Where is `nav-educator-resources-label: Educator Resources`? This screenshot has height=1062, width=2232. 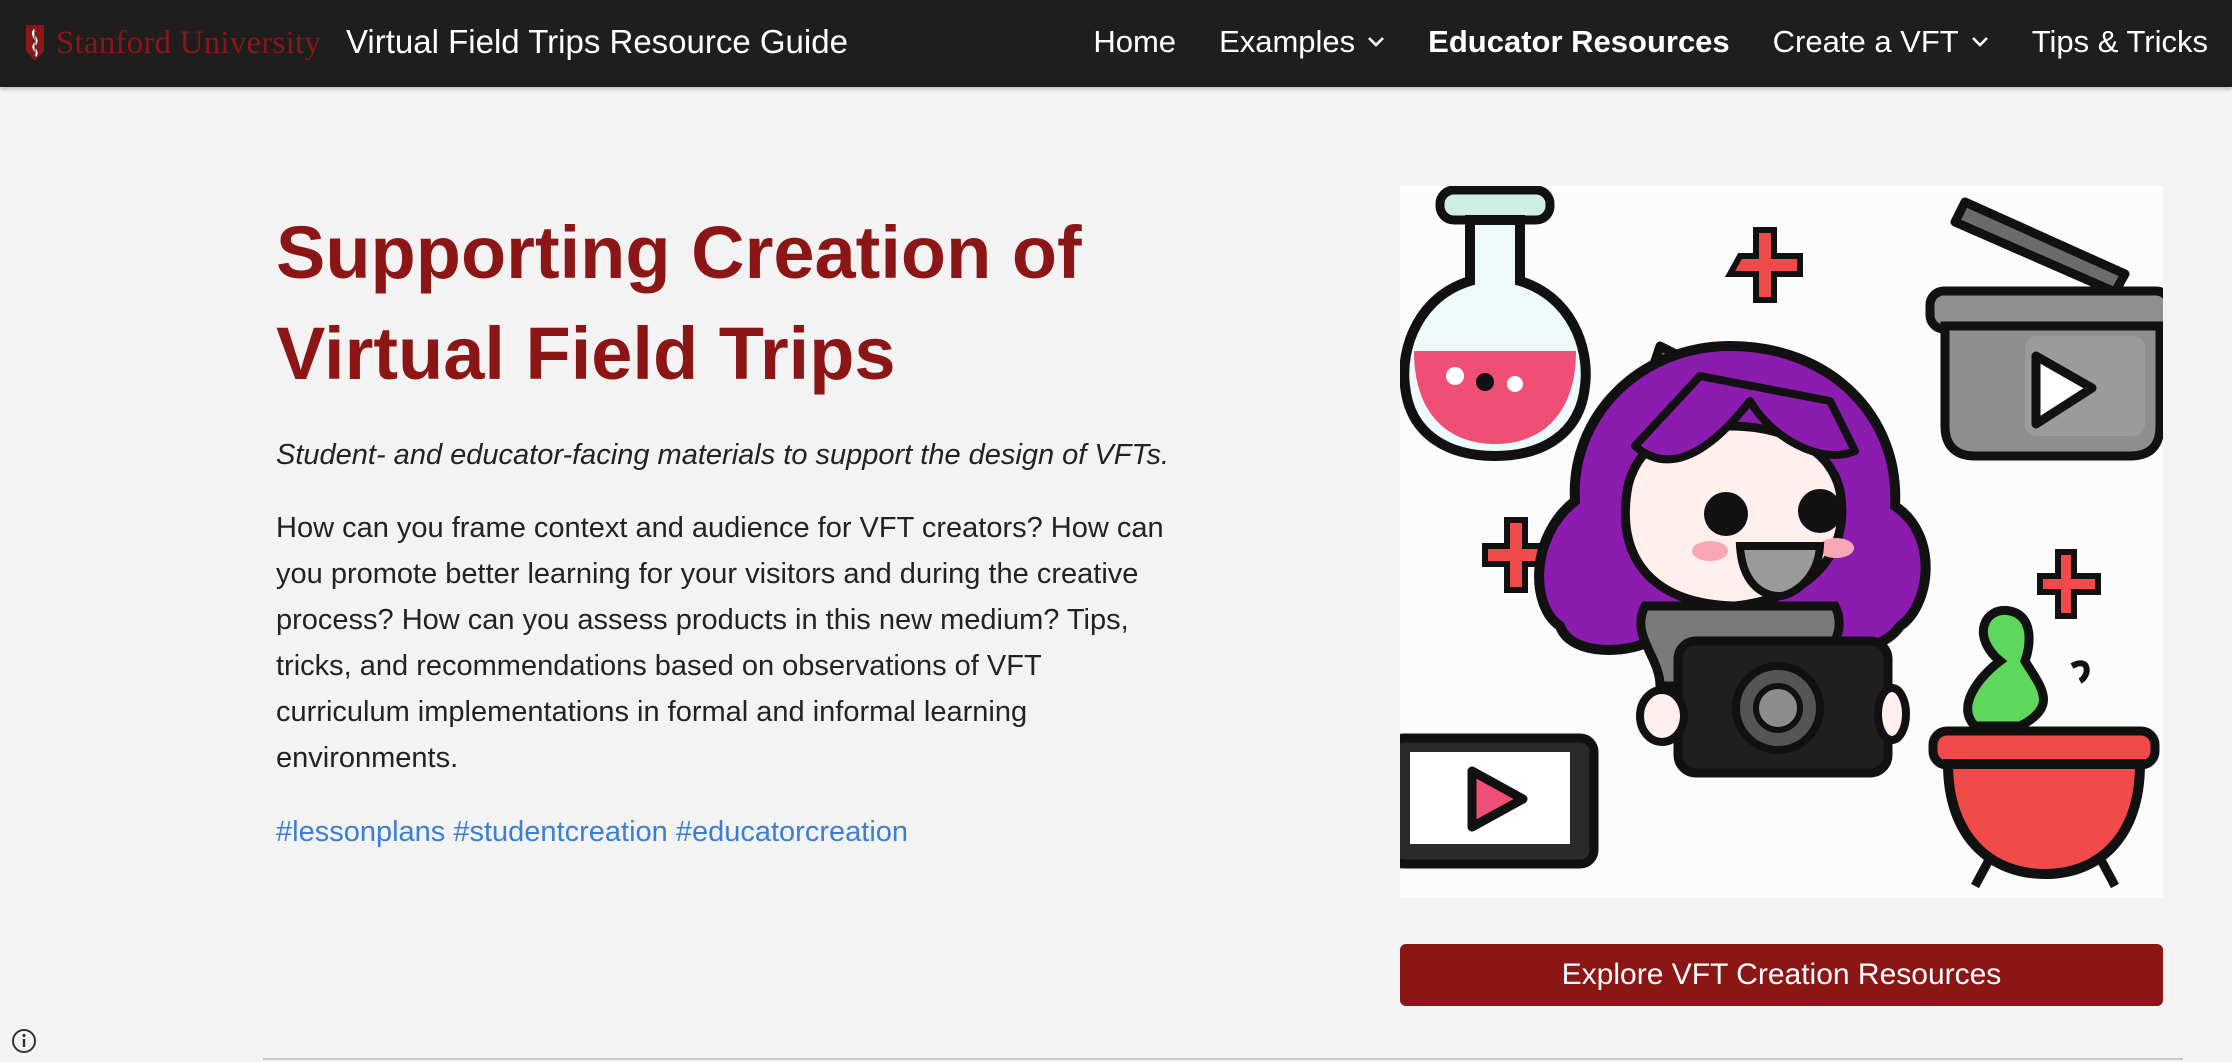 nav-educator-resources-label: Educator Resources is located at coordinates (1579, 41).